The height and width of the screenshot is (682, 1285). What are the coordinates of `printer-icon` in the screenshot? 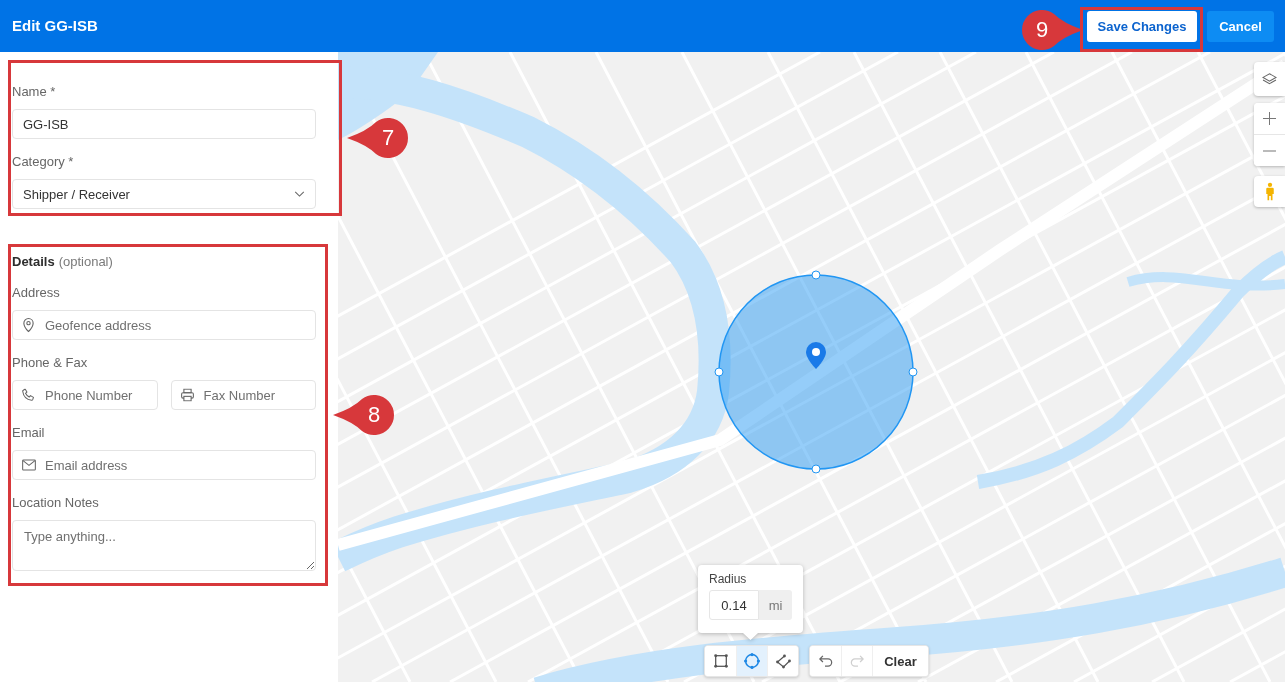 It's located at (187, 395).